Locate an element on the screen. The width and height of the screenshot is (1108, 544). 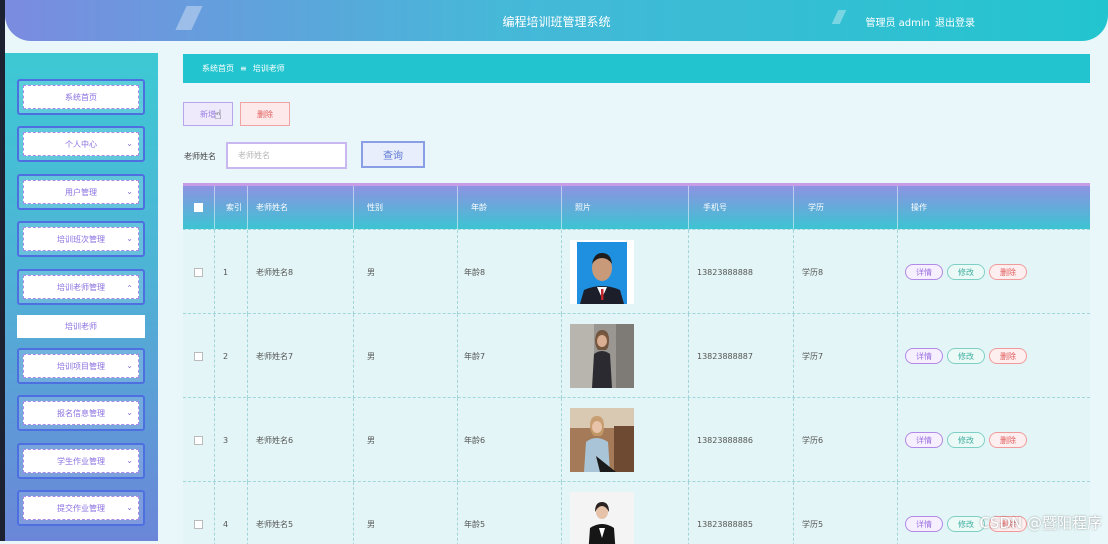
table-row: 3 老师姓名6 男 年龄6 13823888886 学历6 详情 修改 删除 is located at coordinates (636, 439).